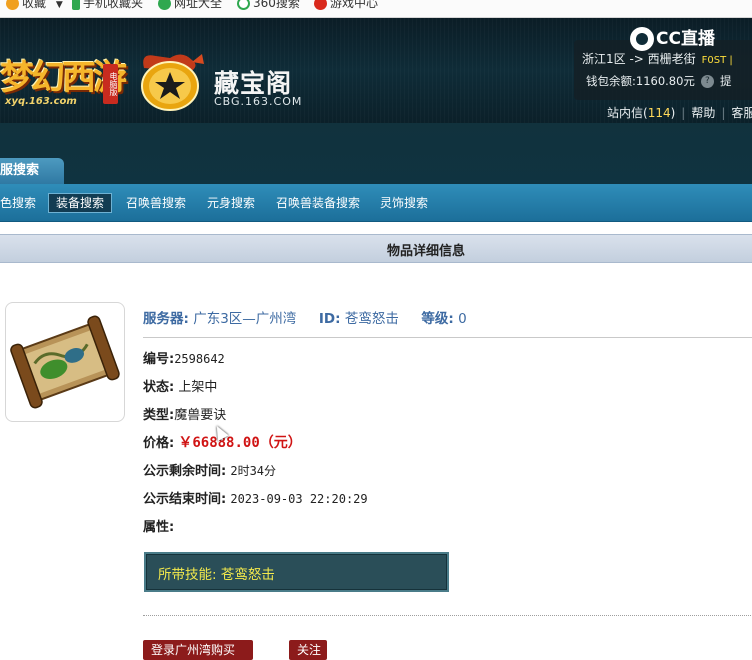 This screenshot has height=660, width=752. Describe the element at coordinates (299, 499) in the screenshot. I see `end-time-value: 2023-09-03 22:20:29` at that location.